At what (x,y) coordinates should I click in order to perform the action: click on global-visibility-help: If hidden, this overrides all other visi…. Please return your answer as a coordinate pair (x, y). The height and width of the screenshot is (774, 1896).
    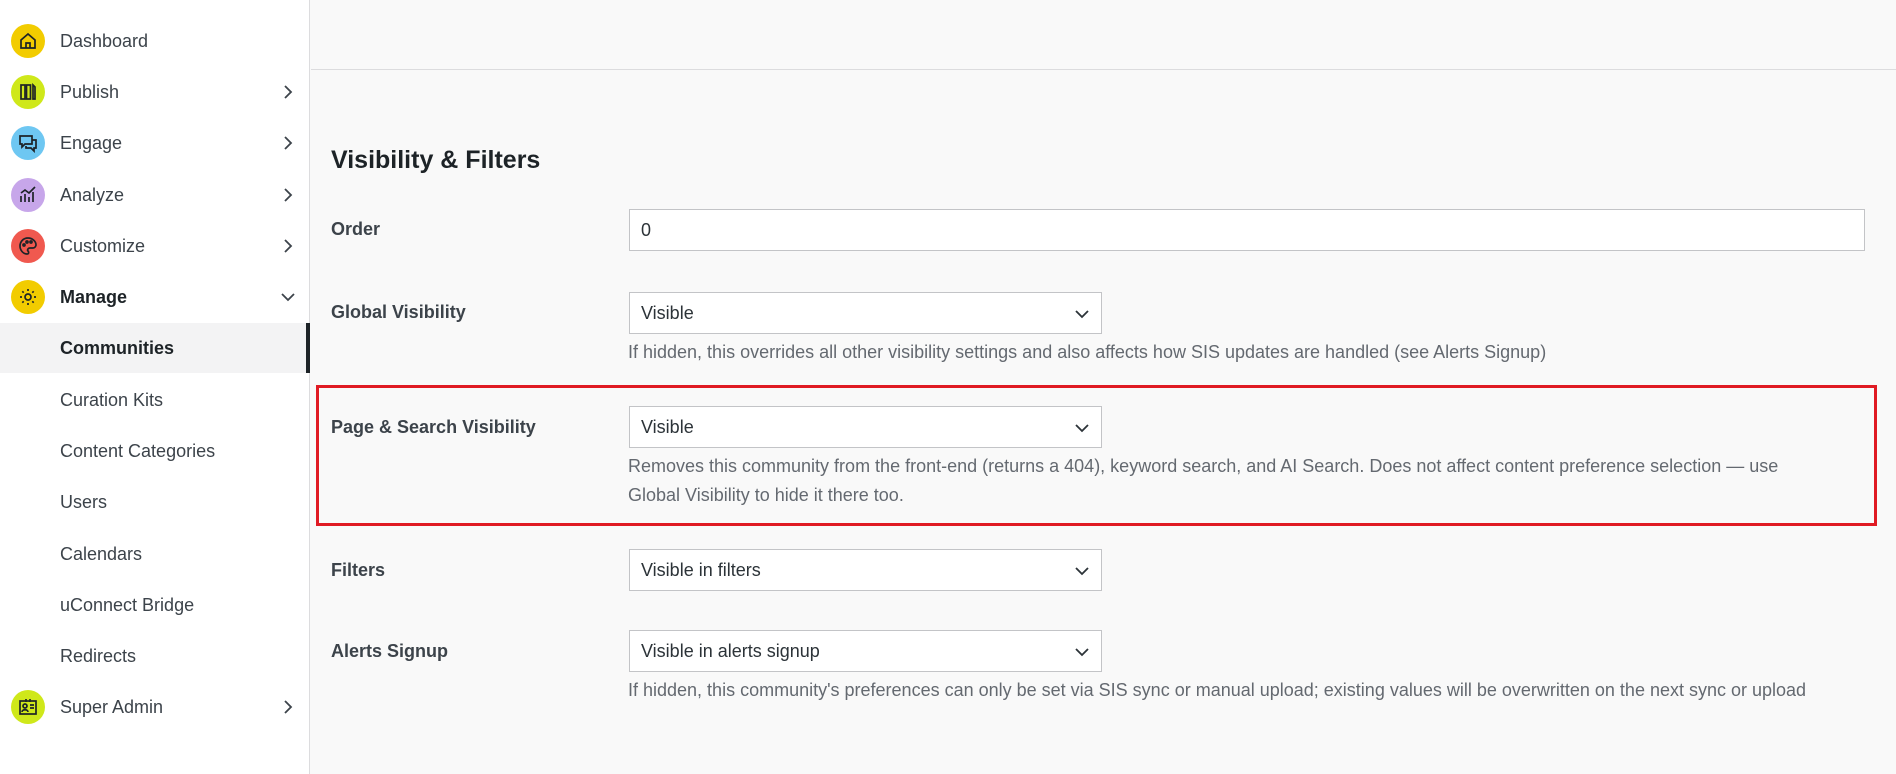
    Looking at the image, I should click on (1087, 352).